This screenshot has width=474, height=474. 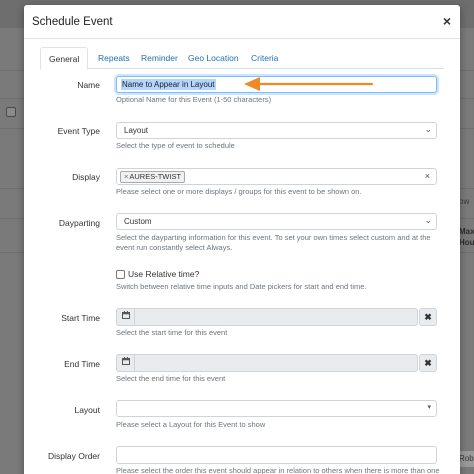 I want to click on background-text: ow, so click(x=464, y=201).